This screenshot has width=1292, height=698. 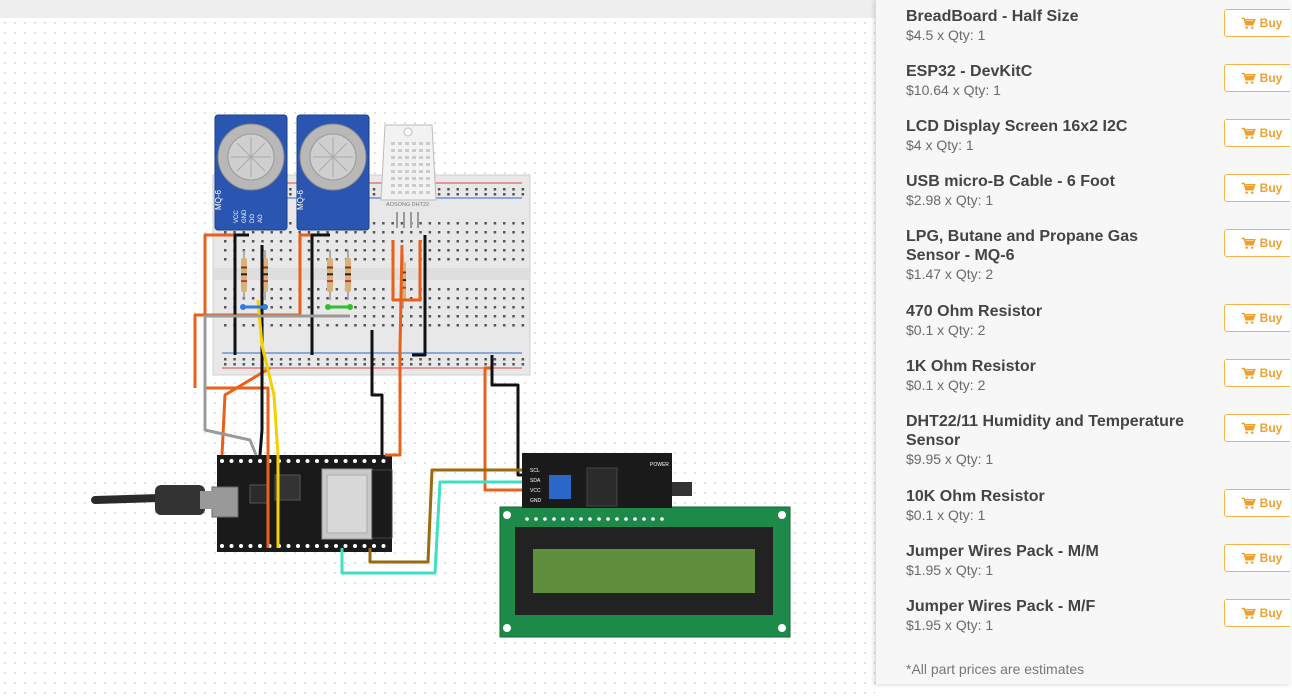 What do you see at coordinates (261, 218) in the screenshot?
I see `svg-text: AO` at bounding box center [261, 218].